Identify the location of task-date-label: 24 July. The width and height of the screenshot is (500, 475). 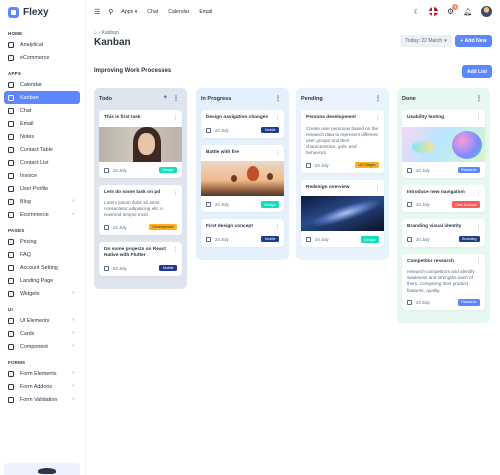
(423, 204).